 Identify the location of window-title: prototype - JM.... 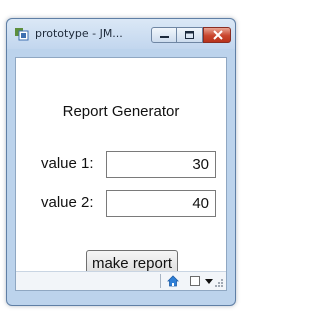
(79, 33).